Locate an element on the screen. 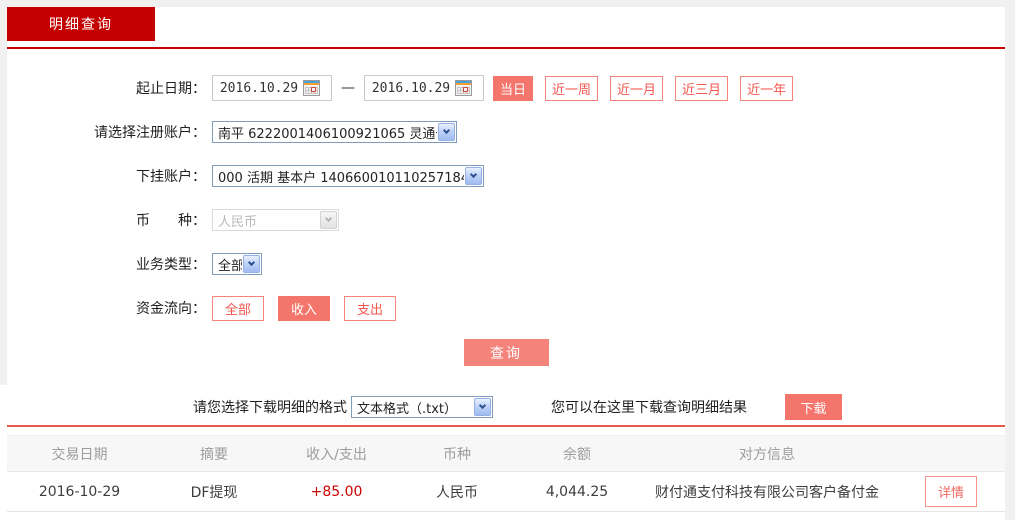 The height and width of the screenshot is (520, 1015). cell-actions: 详情 is located at coordinates (951, 491).